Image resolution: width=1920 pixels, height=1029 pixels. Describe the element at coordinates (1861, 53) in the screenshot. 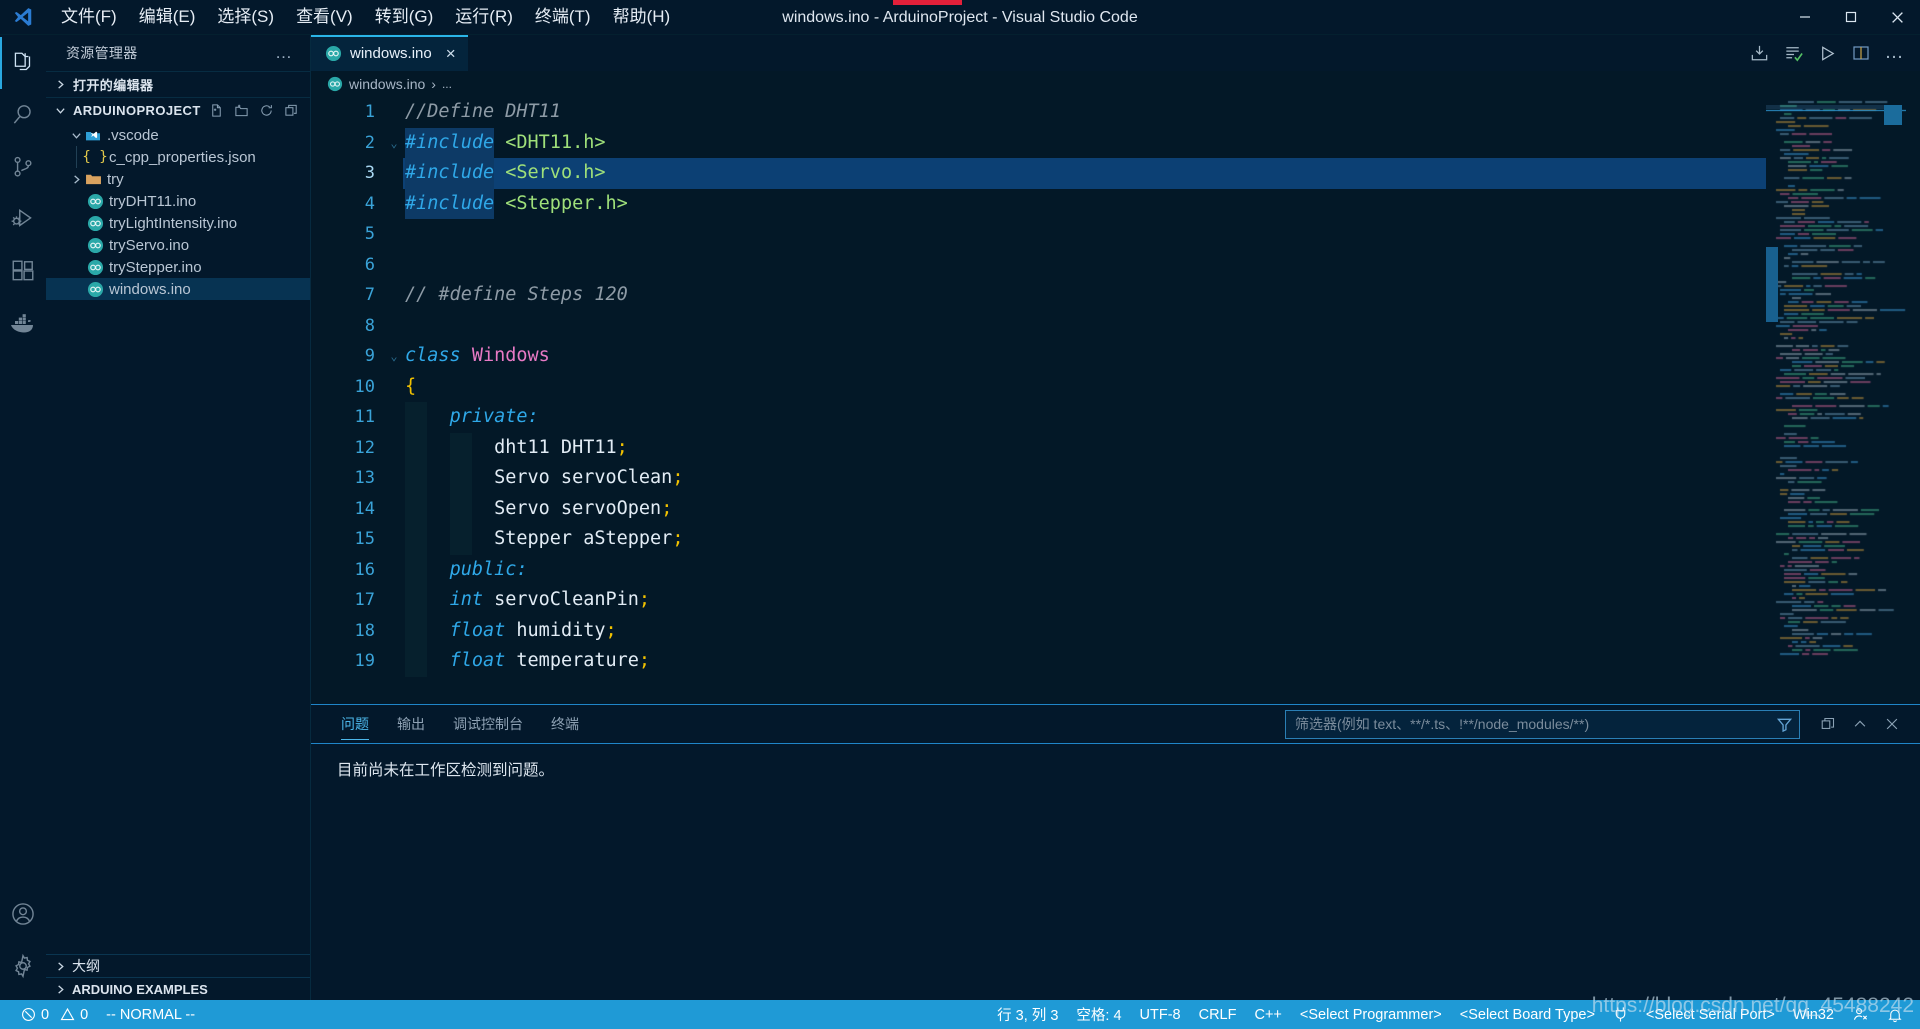

I see `split-editor-icon` at that location.